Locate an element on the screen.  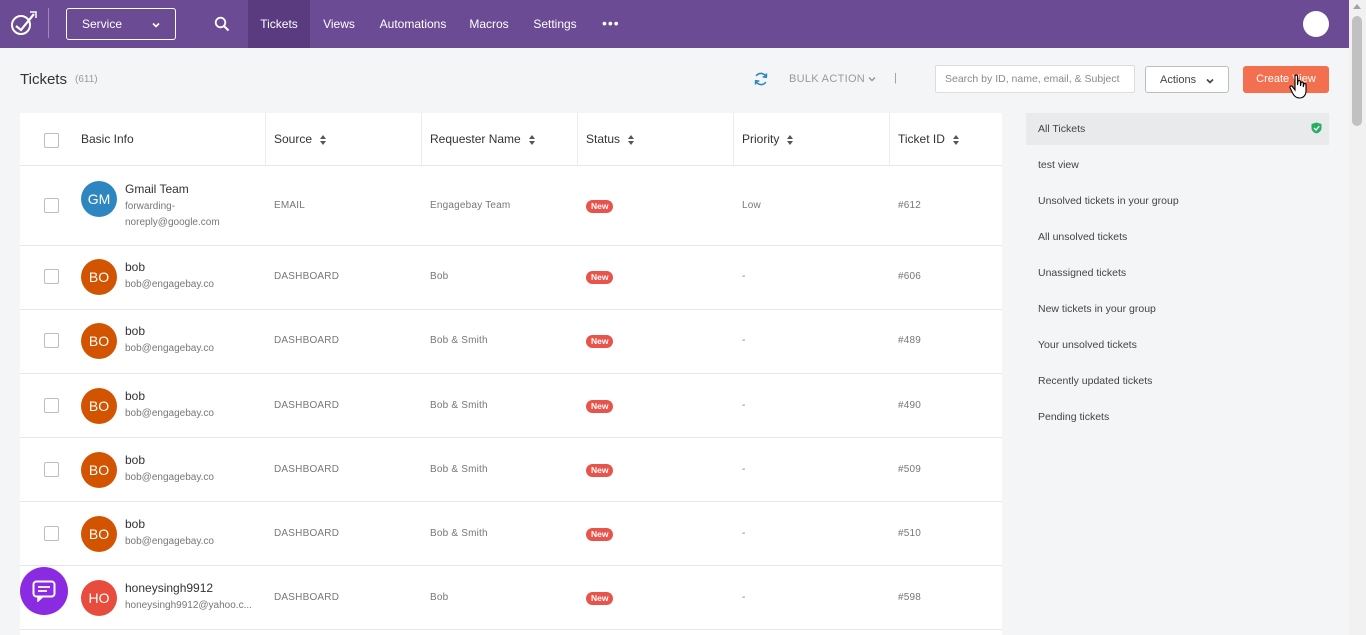
column-header-requester: Requester Name is located at coordinates (483, 139).